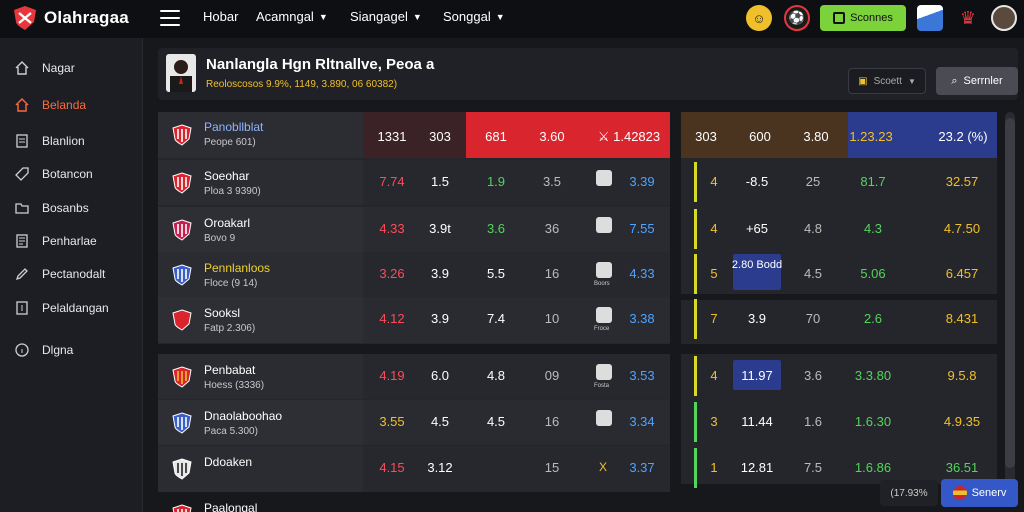 The image size is (1024, 512). I want to click on team-name: Pennlanloos, so click(237, 268).